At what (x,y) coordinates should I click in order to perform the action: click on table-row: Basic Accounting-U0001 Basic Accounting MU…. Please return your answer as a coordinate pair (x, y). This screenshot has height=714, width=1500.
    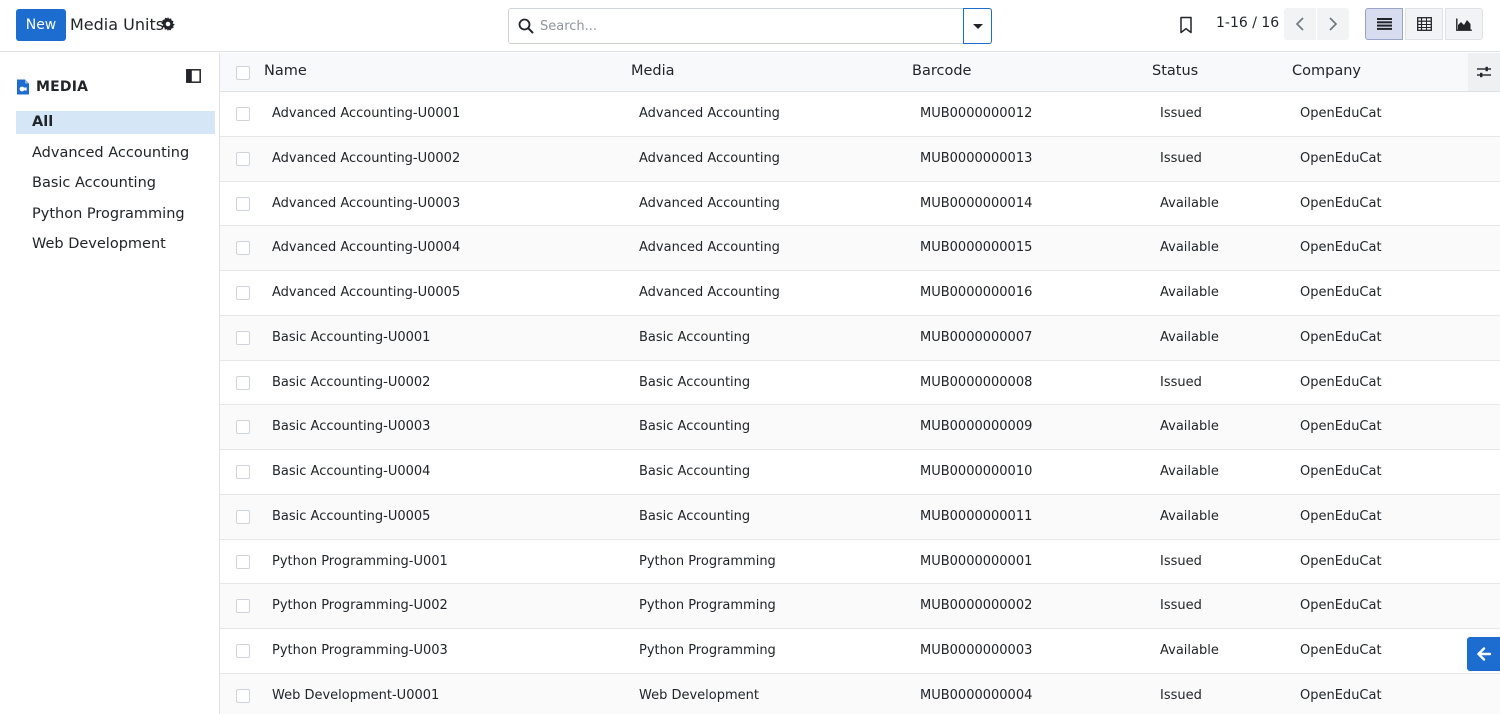
    Looking at the image, I should click on (860, 338).